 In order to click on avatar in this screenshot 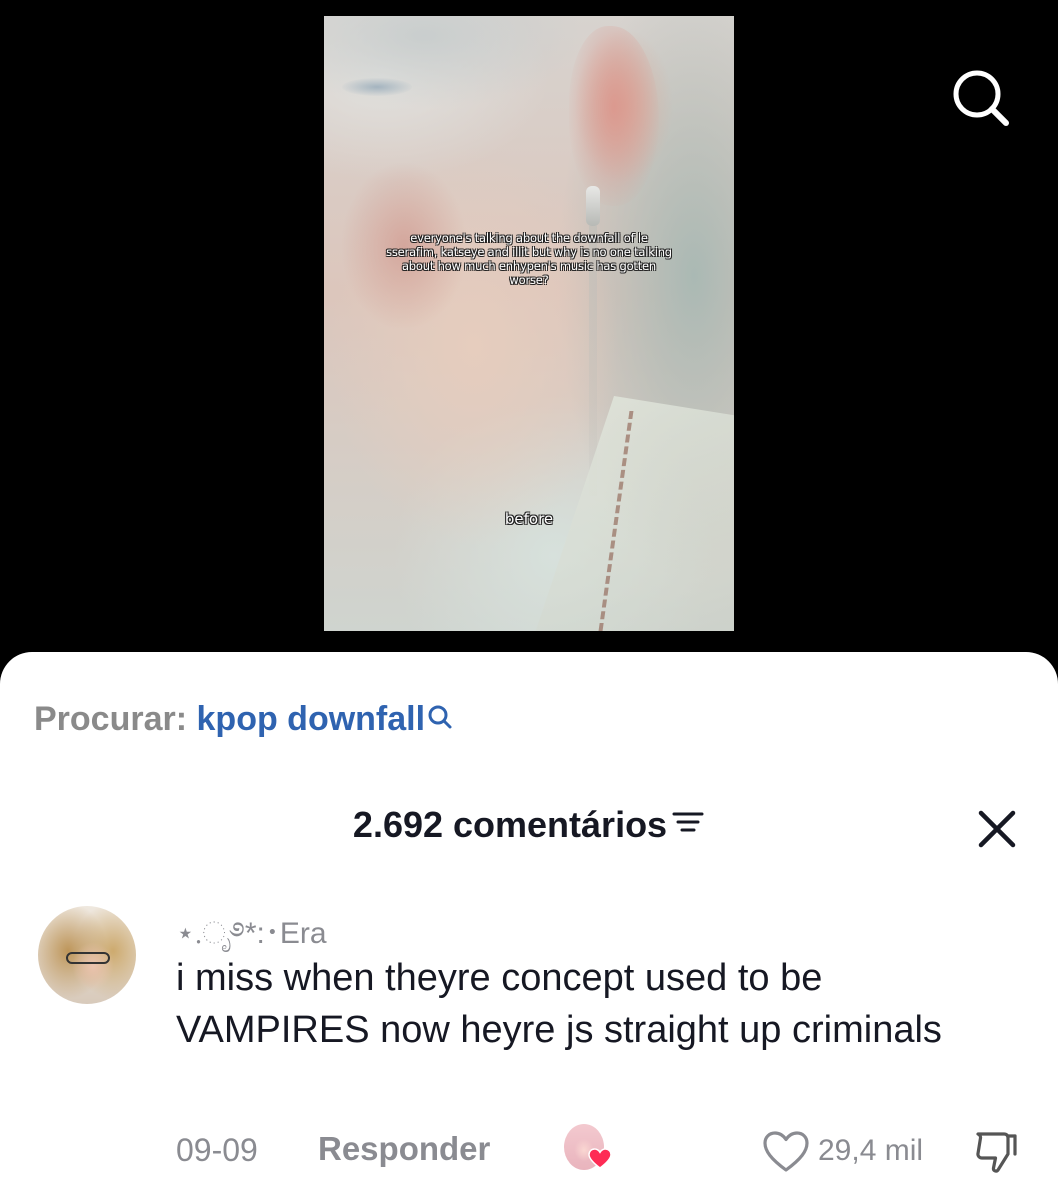, I will do `click(87, 955)`.